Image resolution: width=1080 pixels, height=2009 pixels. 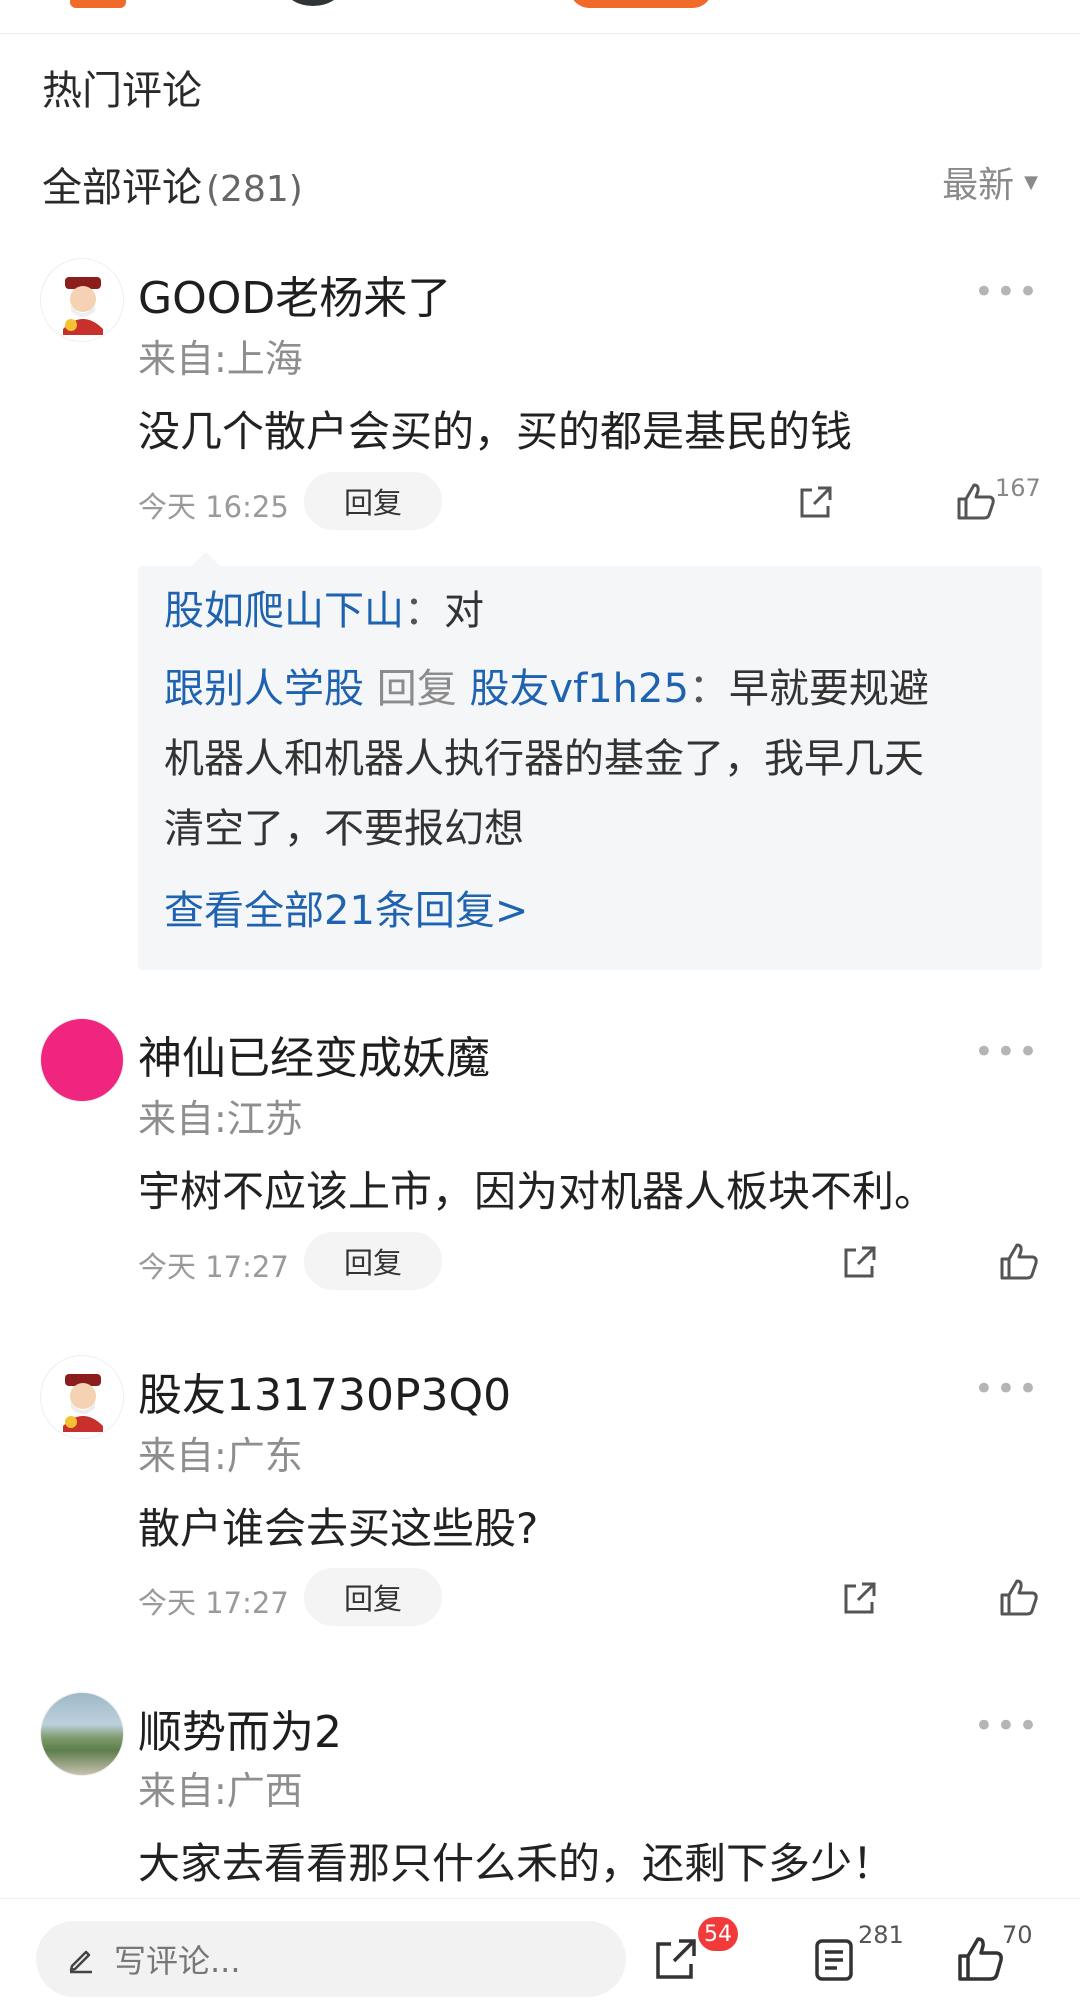 I want to click on sort-label: 最新, so click(x=978, y=185).